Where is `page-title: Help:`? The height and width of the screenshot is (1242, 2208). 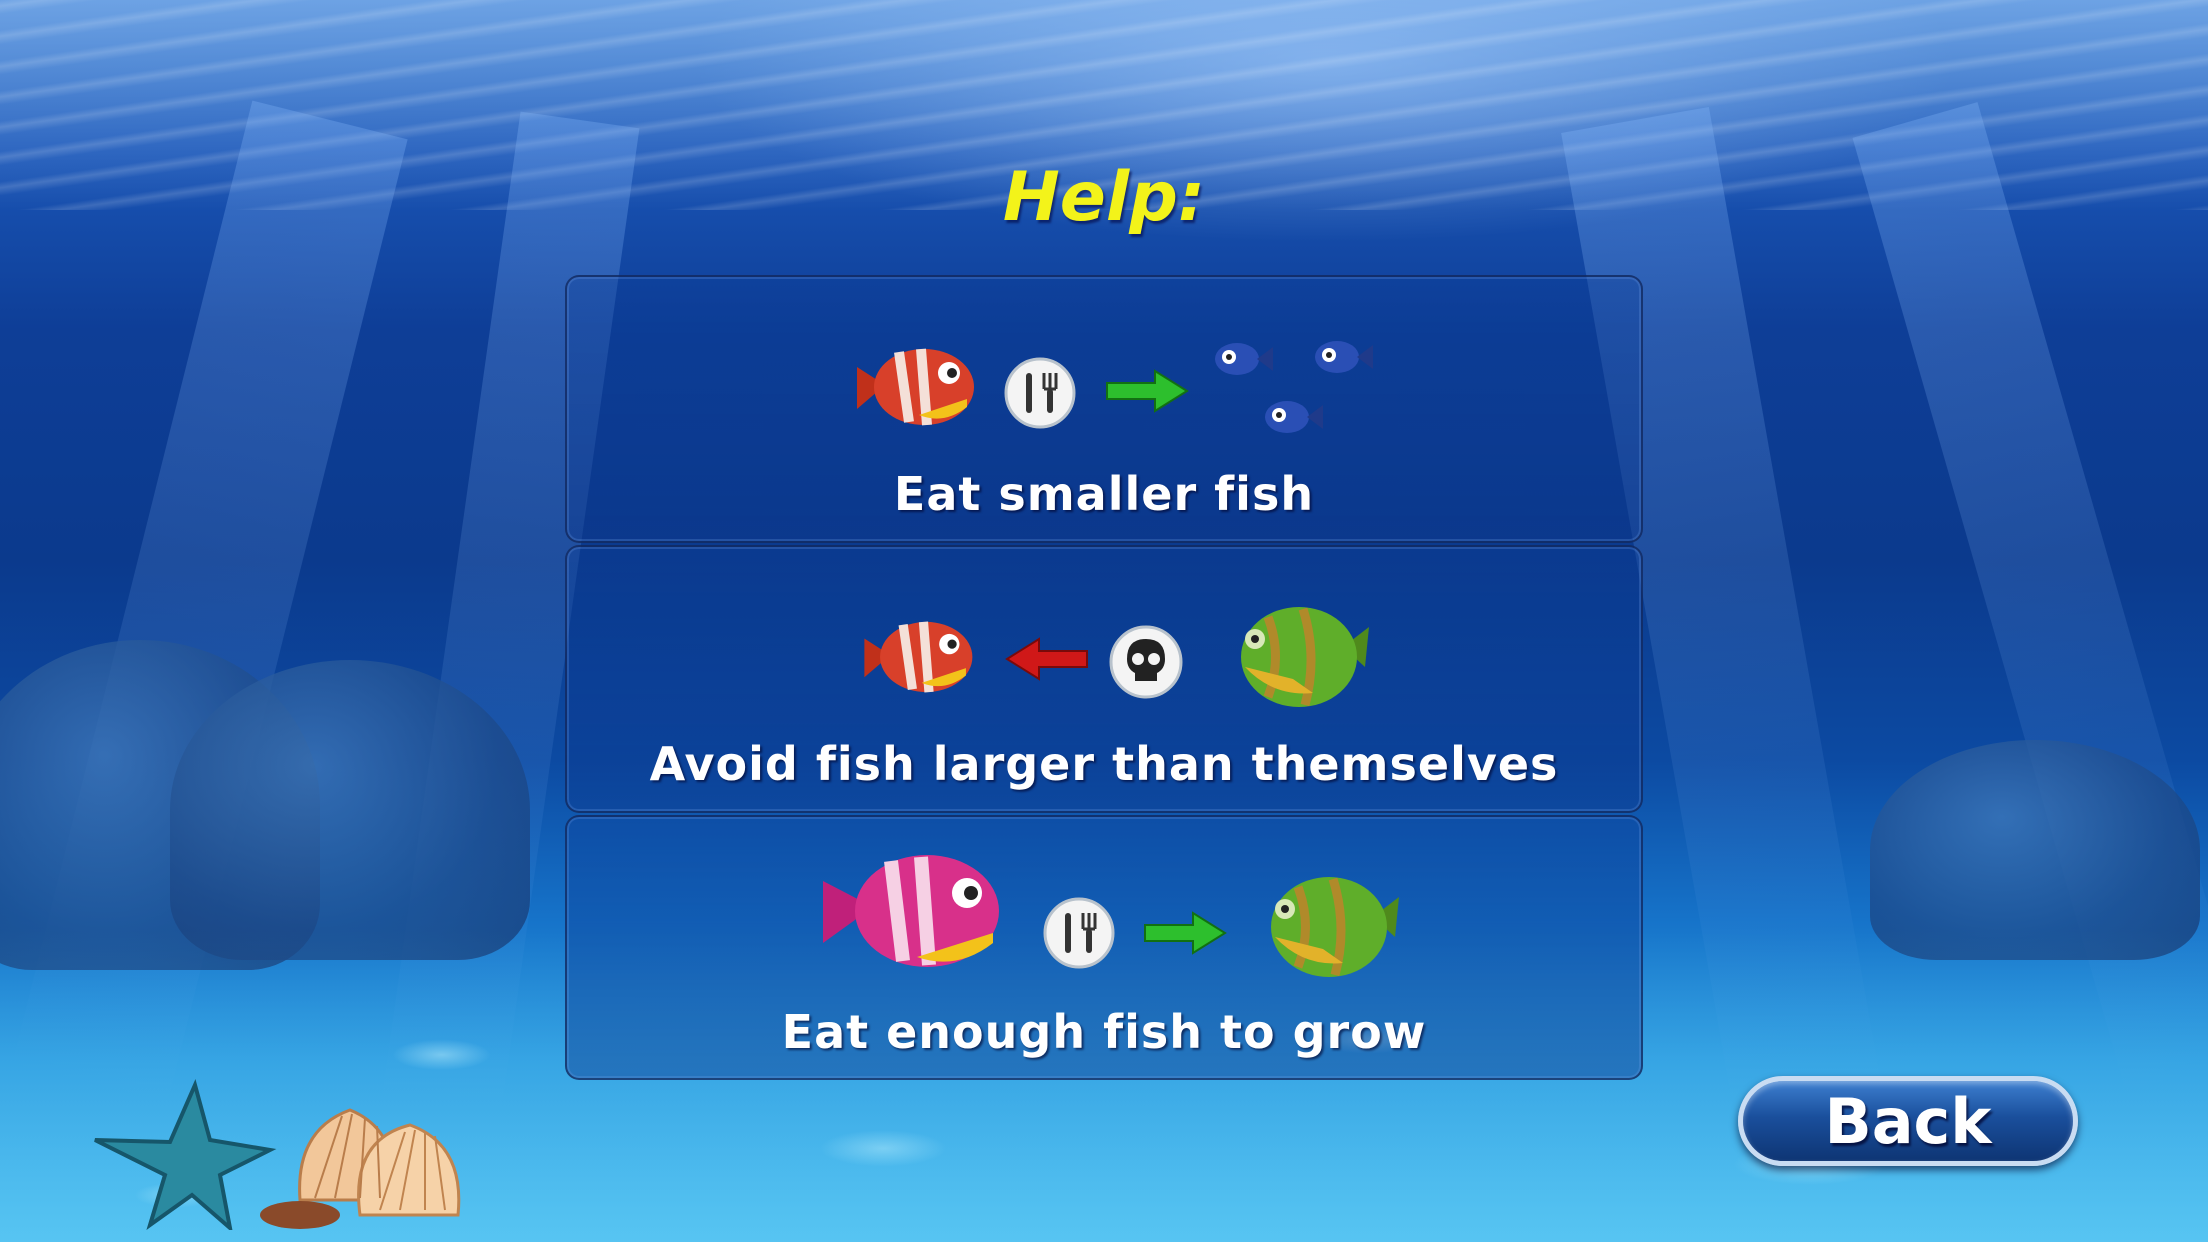
page-title: Help: is located at coordinates (1104, 197).